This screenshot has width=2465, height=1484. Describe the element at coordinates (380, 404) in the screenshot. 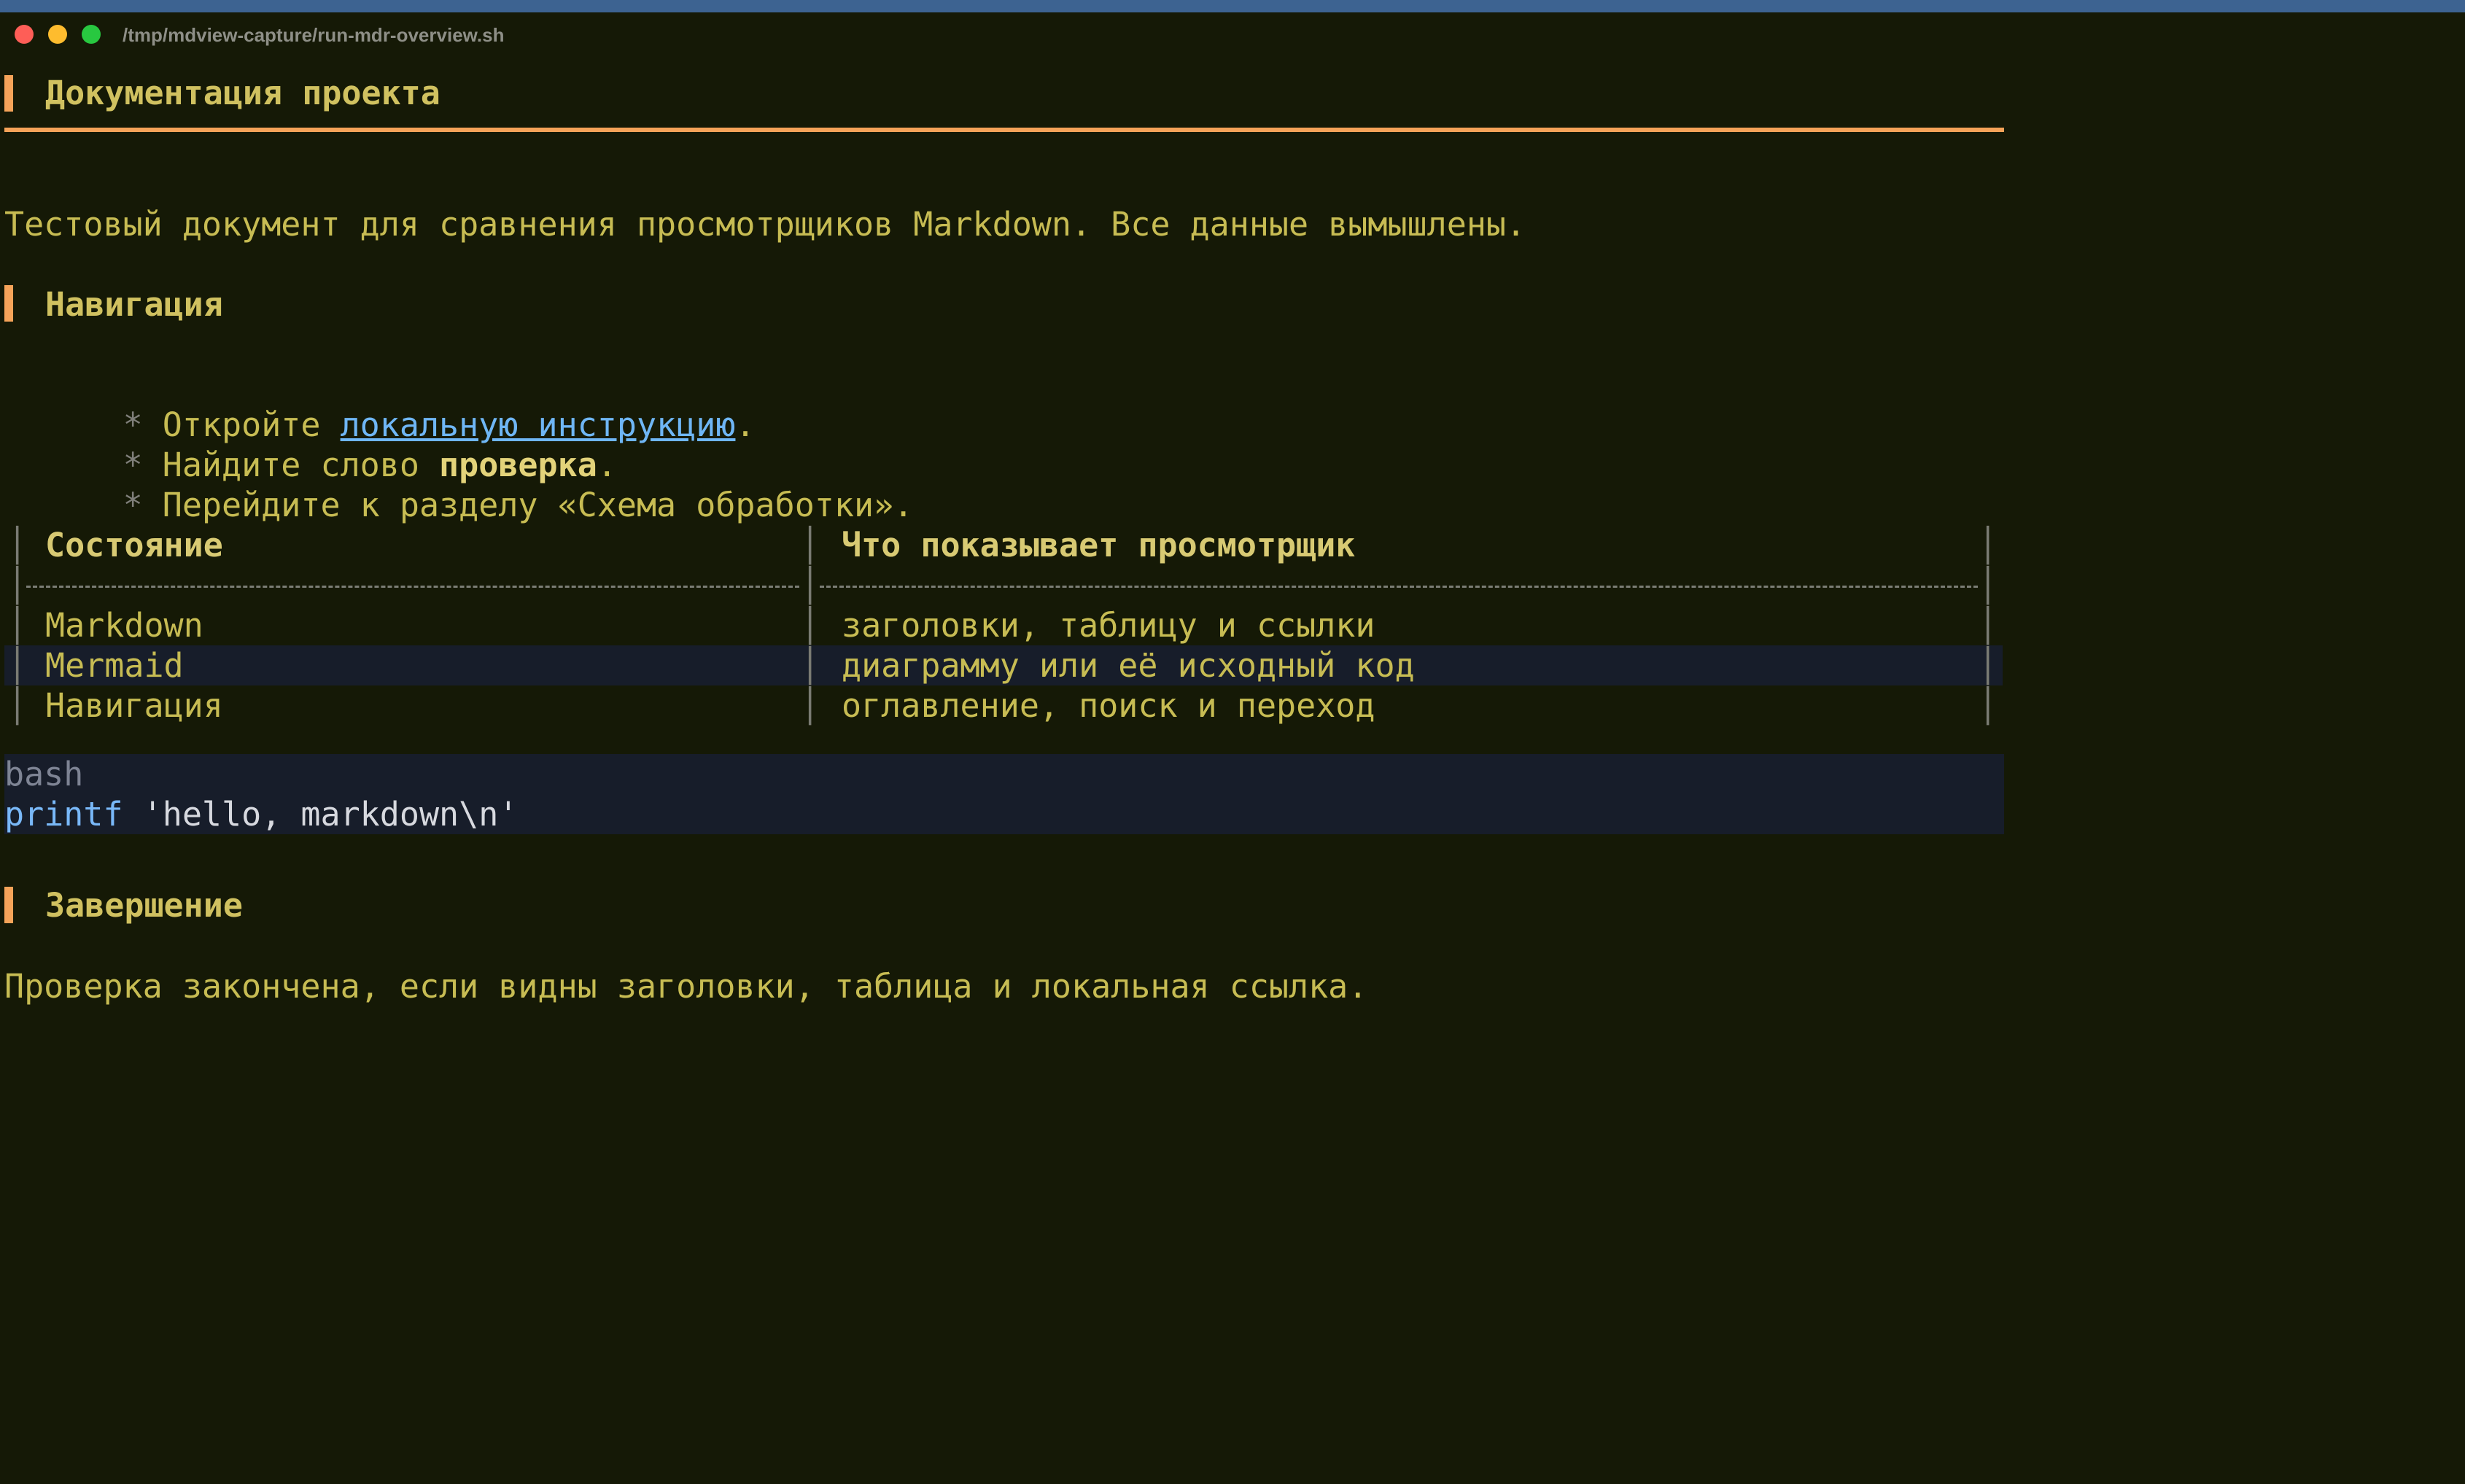

I see `list-item: * Откройте локальную инструкцию.` at that location.